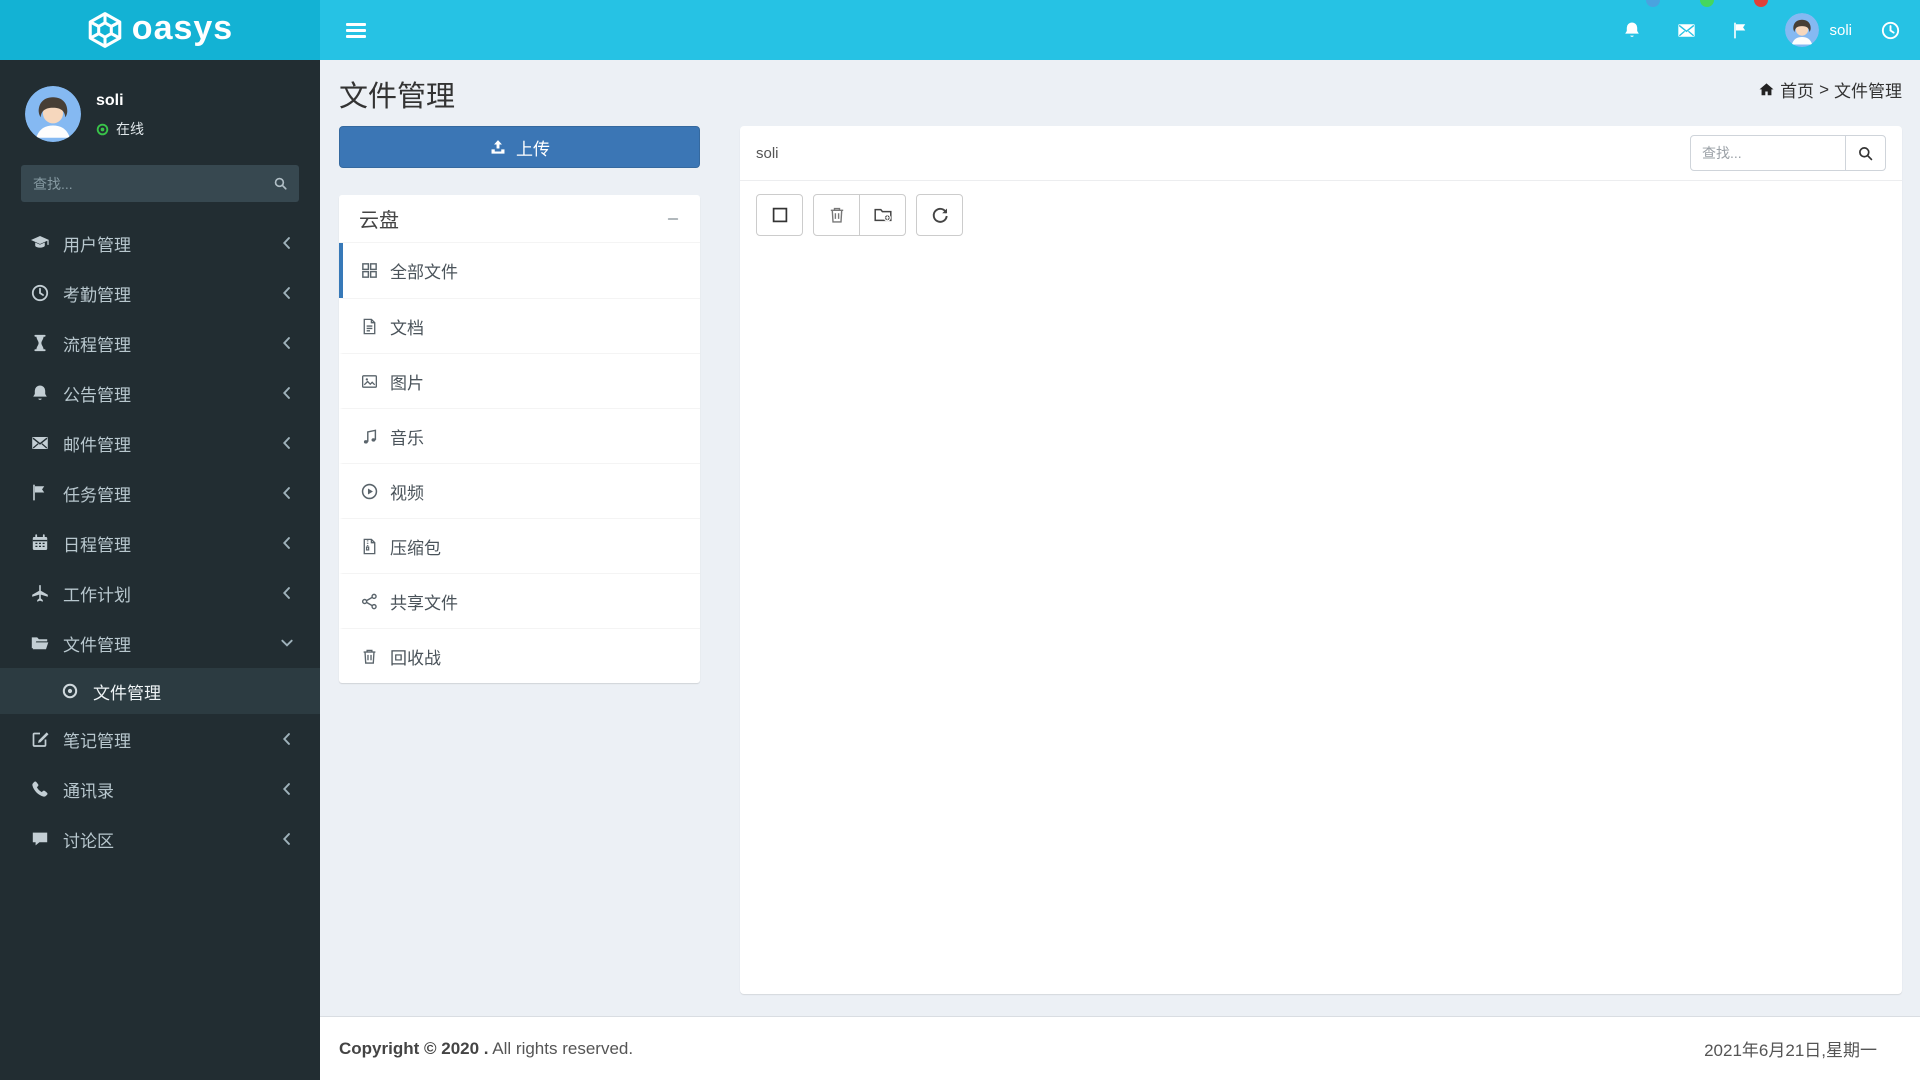 This screenshot has height=1080, width=1920. Describe the element at coordinates (40, 643) in the screenshot. I see `folder-open-icon` at that location.